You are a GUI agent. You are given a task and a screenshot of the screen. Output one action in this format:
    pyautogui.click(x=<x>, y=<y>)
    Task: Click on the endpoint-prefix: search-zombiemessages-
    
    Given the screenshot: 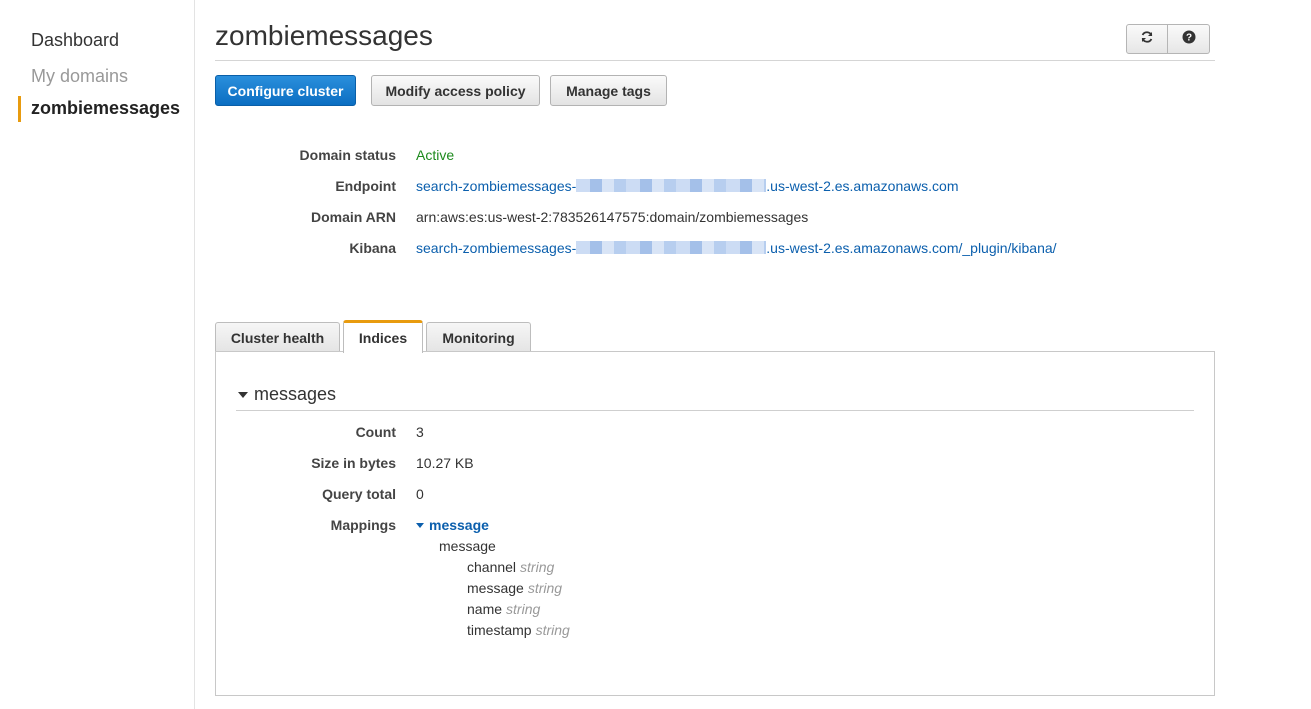 What is the action you would take?
    pyautogui.click(x=496, y=186)
    